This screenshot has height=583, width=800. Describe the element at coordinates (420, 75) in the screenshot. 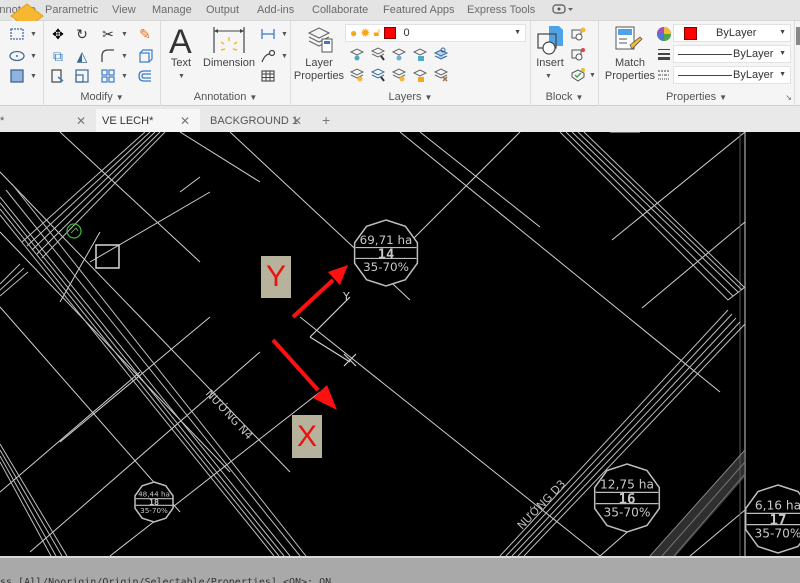

I see `layer-unlock-tool-icon` at that location.